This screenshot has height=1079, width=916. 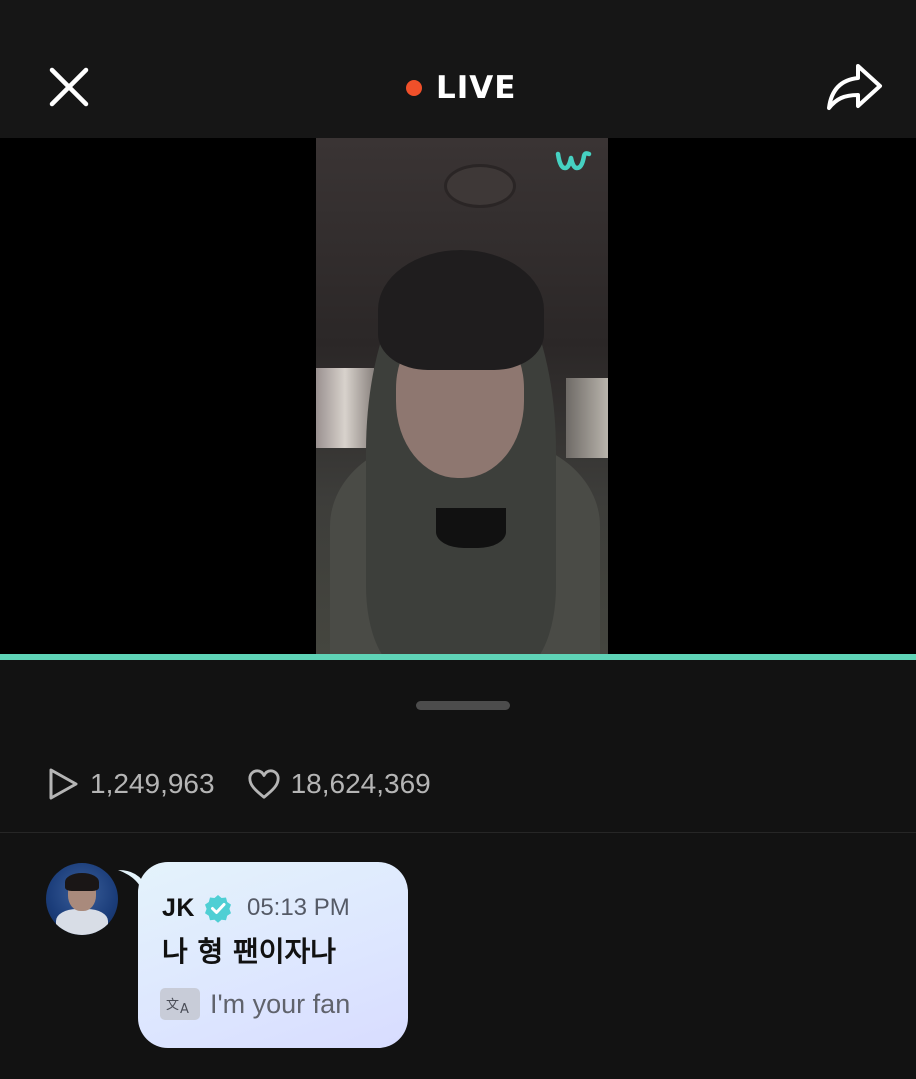 I want to click on share-button, so click(x=854, y=87).